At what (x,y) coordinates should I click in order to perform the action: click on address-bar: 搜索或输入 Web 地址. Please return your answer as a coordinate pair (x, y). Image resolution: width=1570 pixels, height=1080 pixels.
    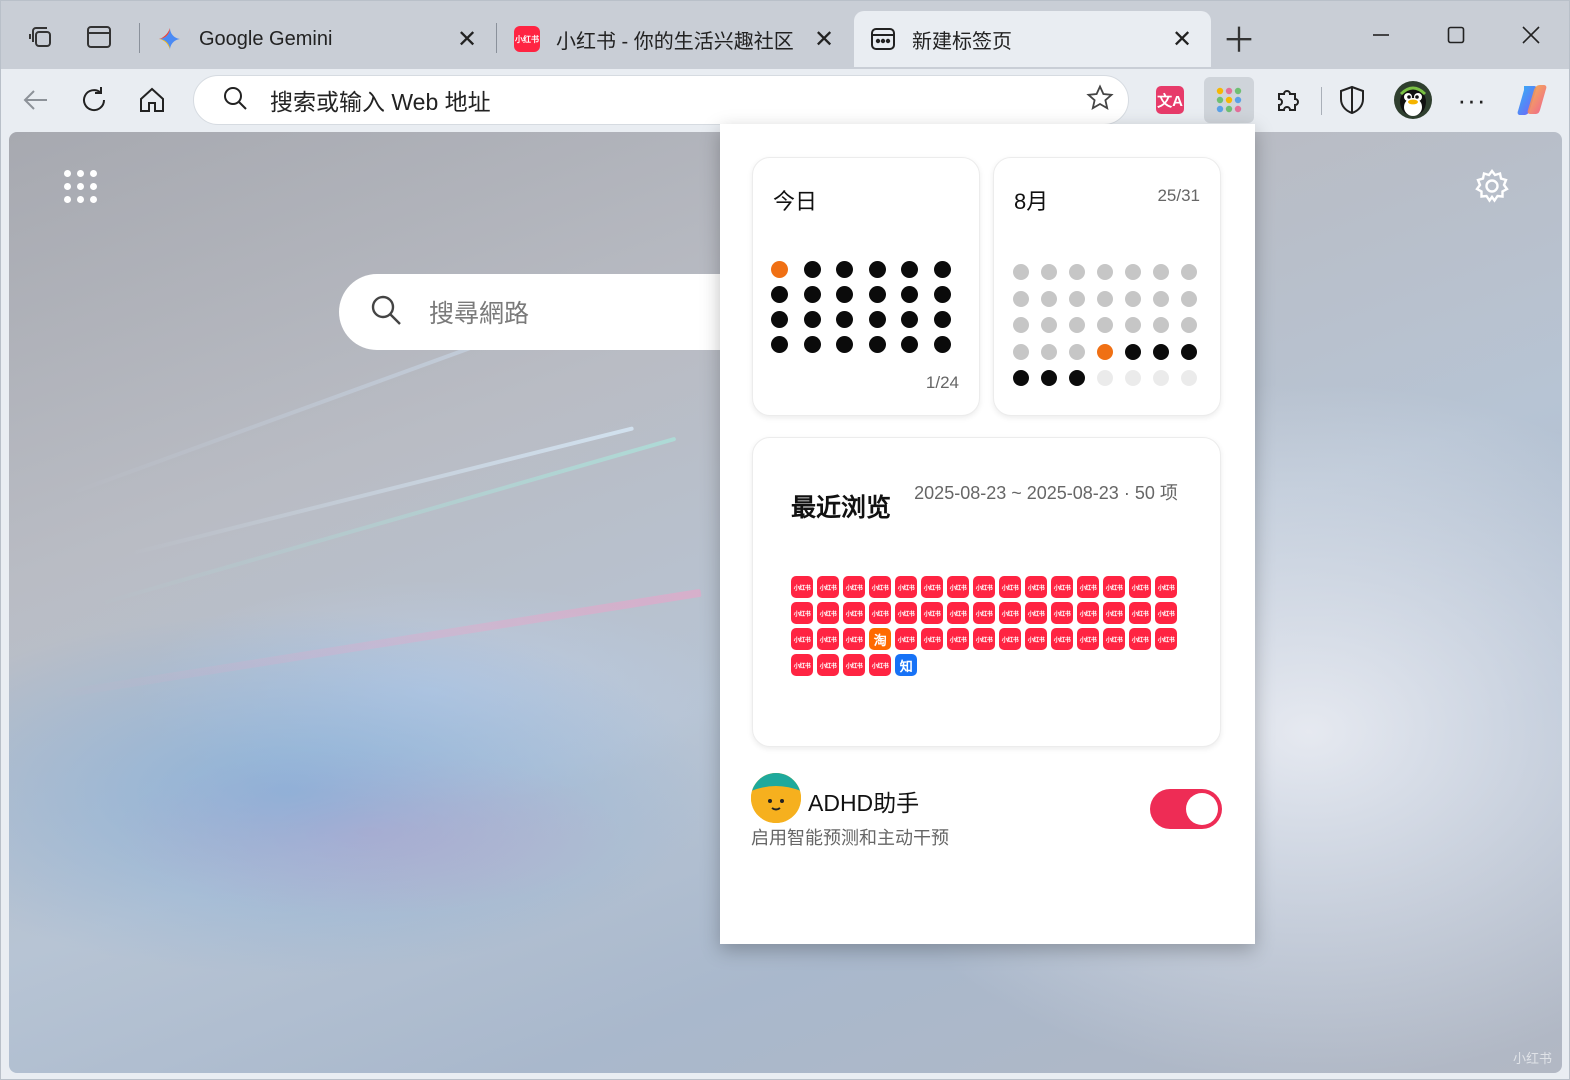
    Looking at the image, I should click on (661, 100).